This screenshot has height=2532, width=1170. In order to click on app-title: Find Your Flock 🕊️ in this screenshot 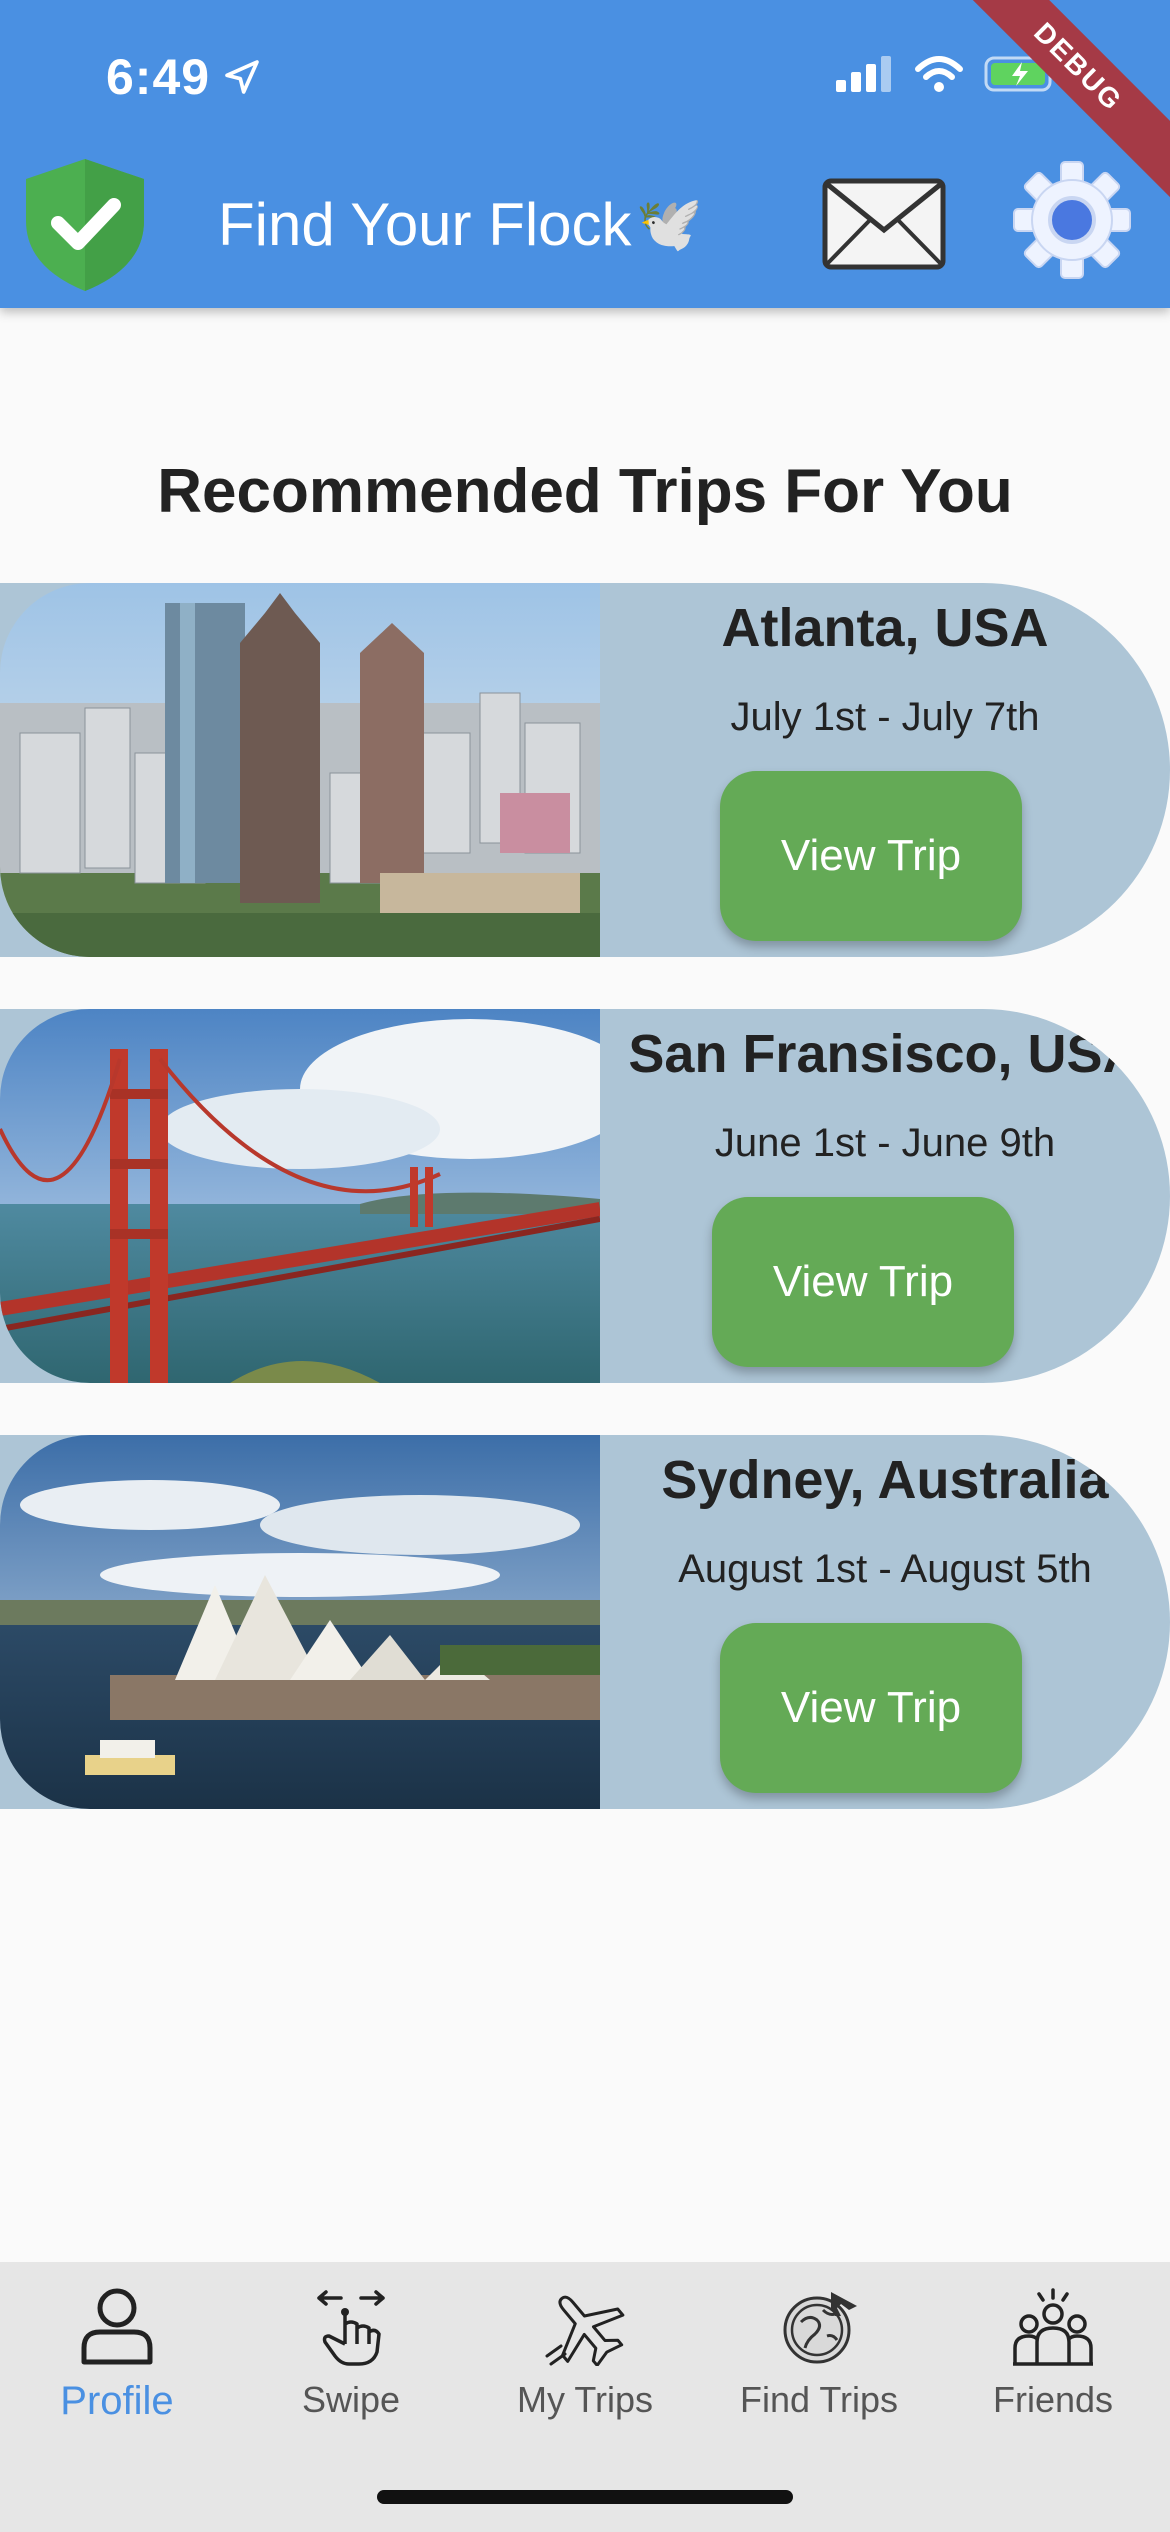, I will do `click(460, 224)`.